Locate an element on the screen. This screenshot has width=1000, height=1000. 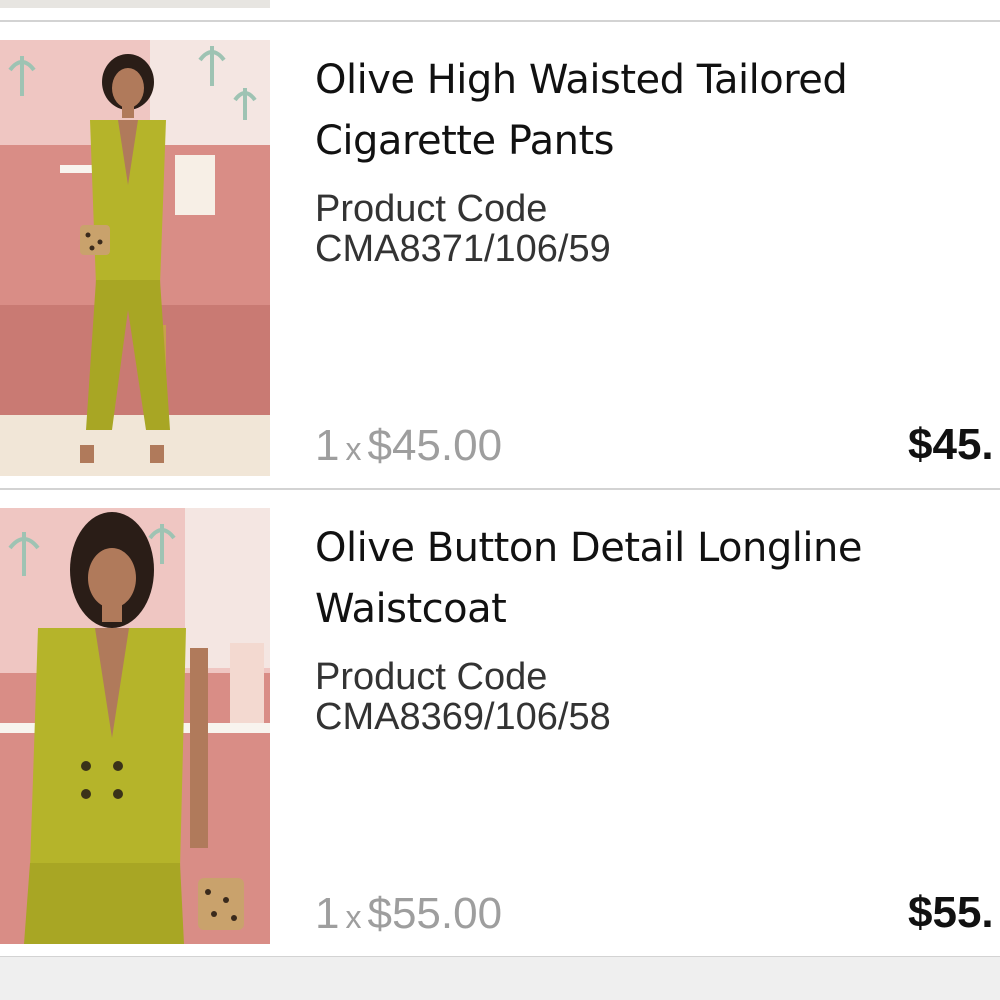
quantity-unit-price: 1 x $55.00 is located at coordinates (408, 915).